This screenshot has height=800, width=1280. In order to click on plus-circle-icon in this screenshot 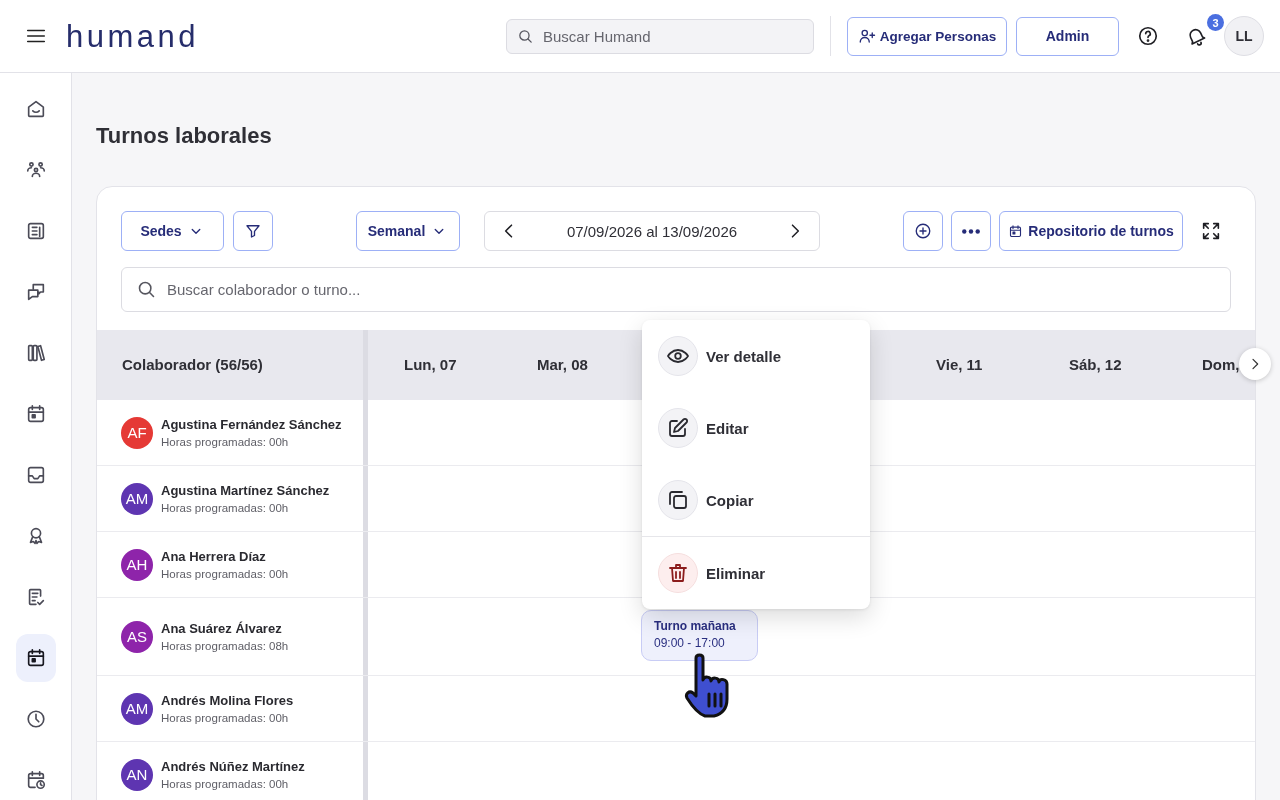, I will do `click(923, 231)`.